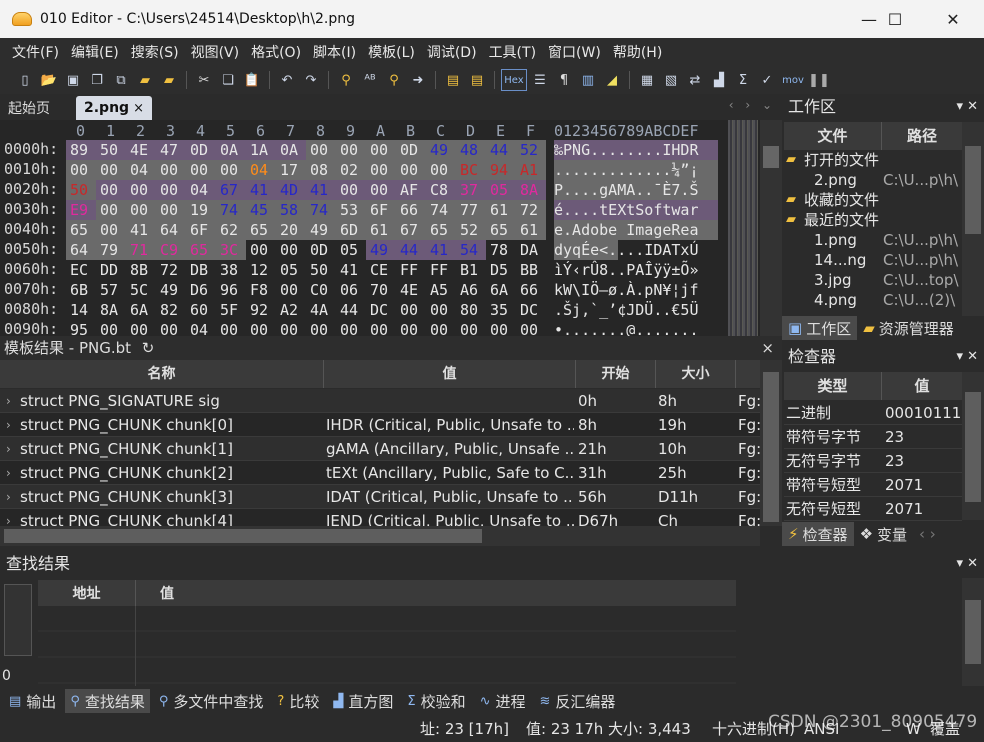 The image size is (984, 742). I want to click on hex-byte: 1A, so click(261, 150).